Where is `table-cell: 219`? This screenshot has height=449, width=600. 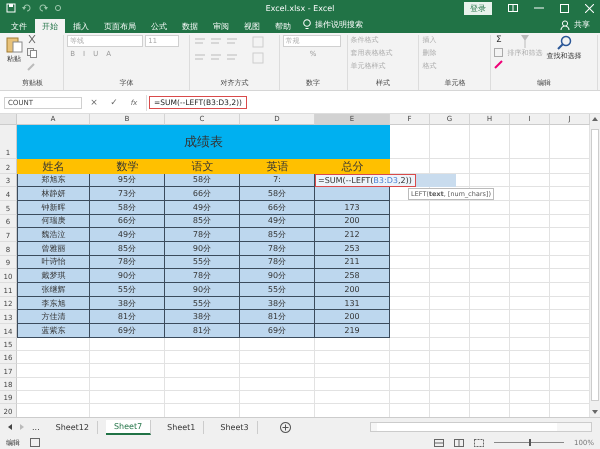 table-cell: 219 is located at coordinates (352, 331).